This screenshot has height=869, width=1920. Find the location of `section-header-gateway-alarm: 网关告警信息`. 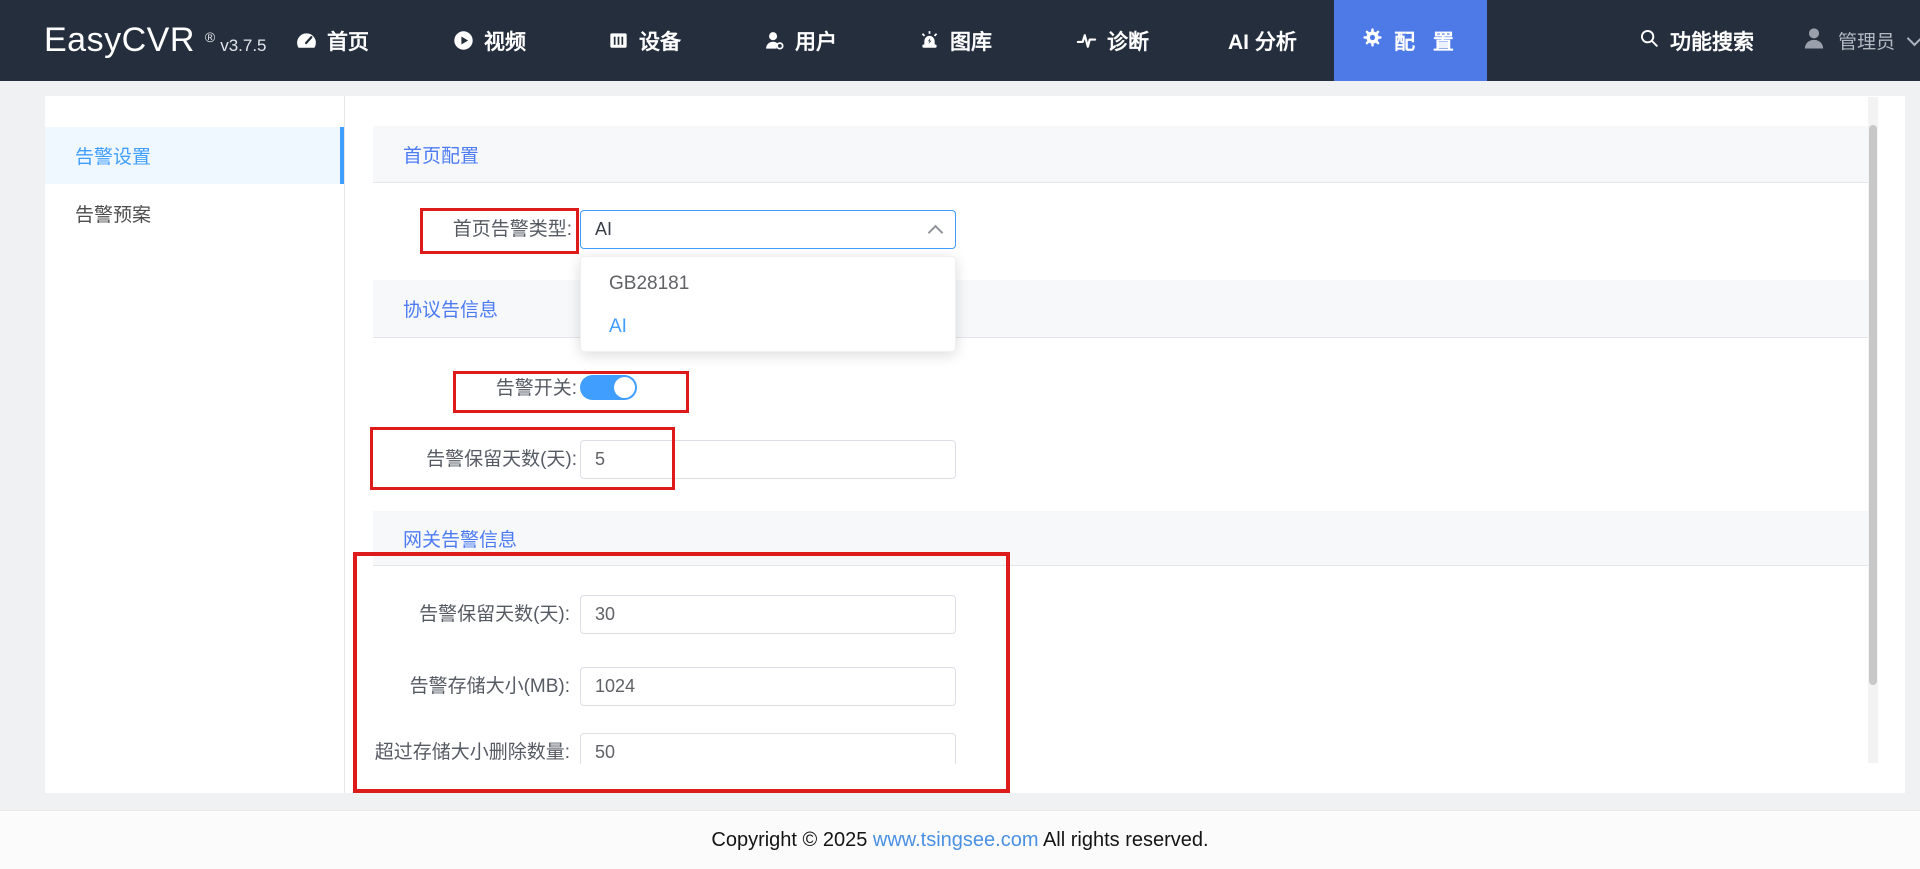

section-header-gateway-alarm: 网关告警信息 is located at coordinates (1122, 538).